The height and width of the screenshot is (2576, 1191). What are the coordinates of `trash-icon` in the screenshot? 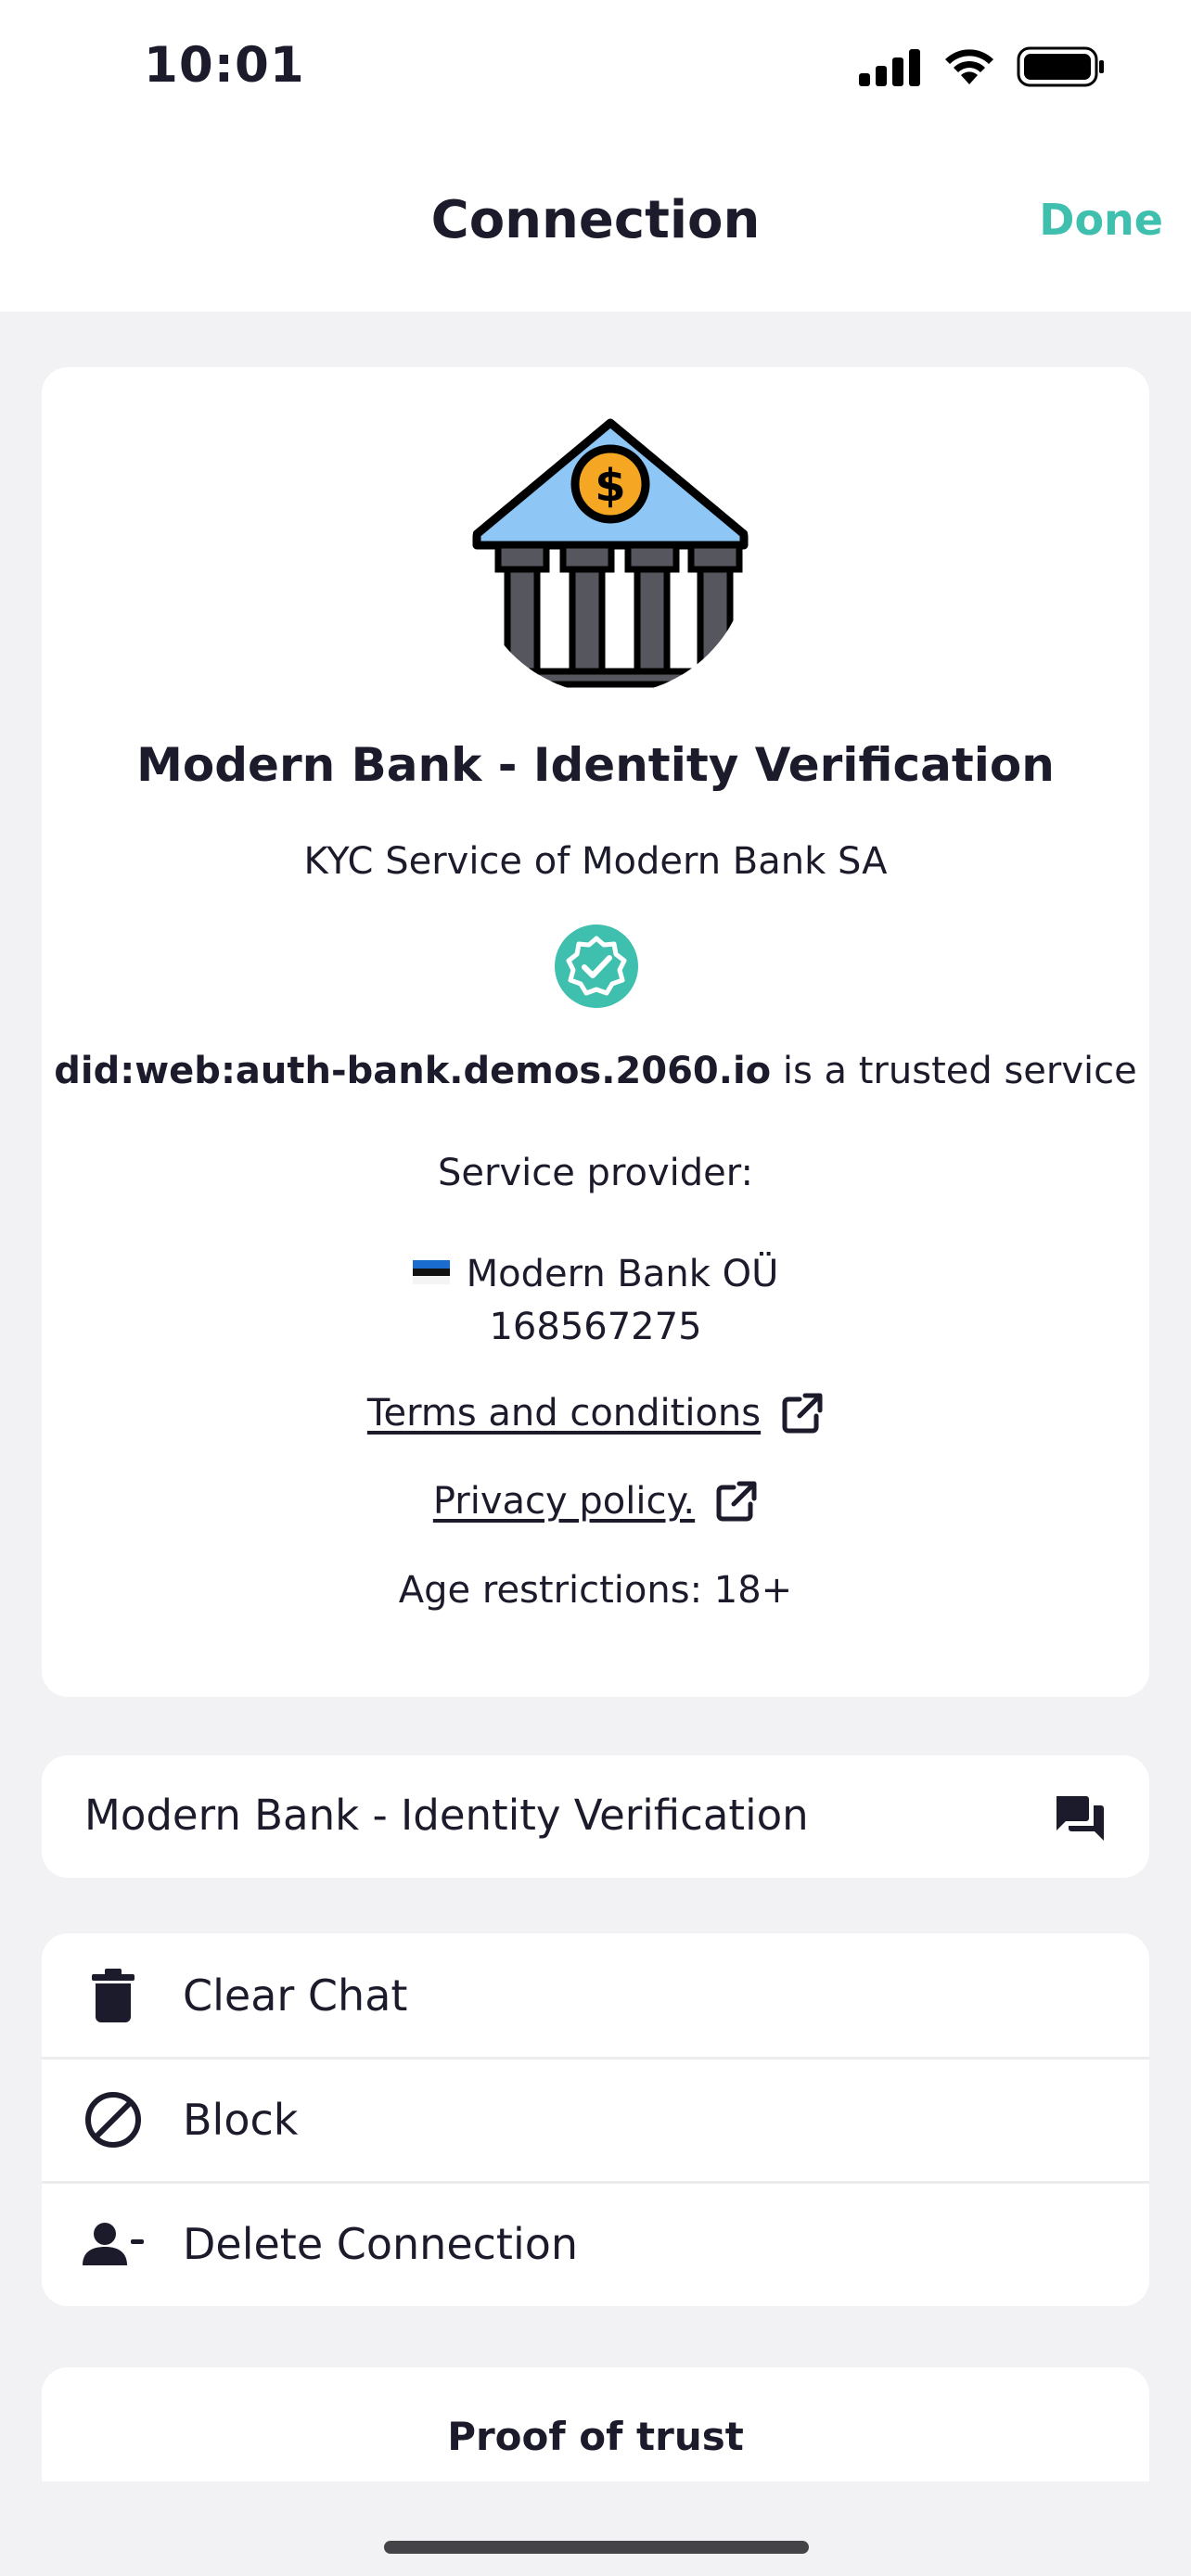 It's located at (113, 1995).